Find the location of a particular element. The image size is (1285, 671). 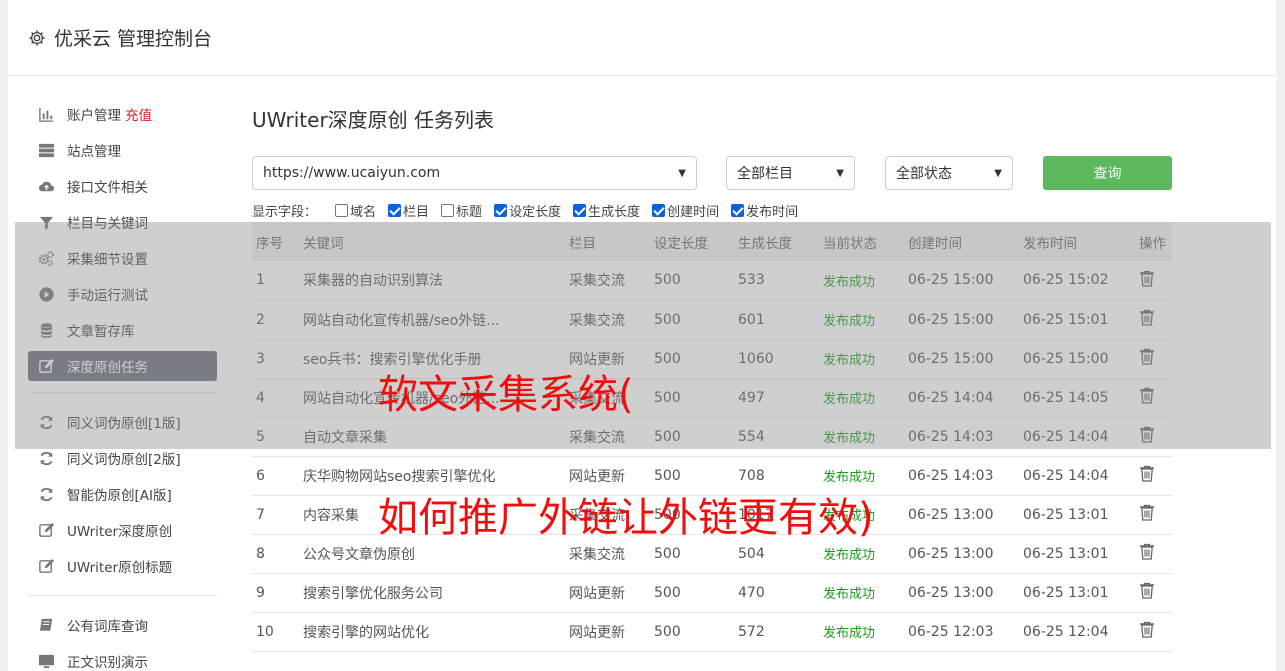

field-checkbox: 域名 is located at coordinates (355, 210).